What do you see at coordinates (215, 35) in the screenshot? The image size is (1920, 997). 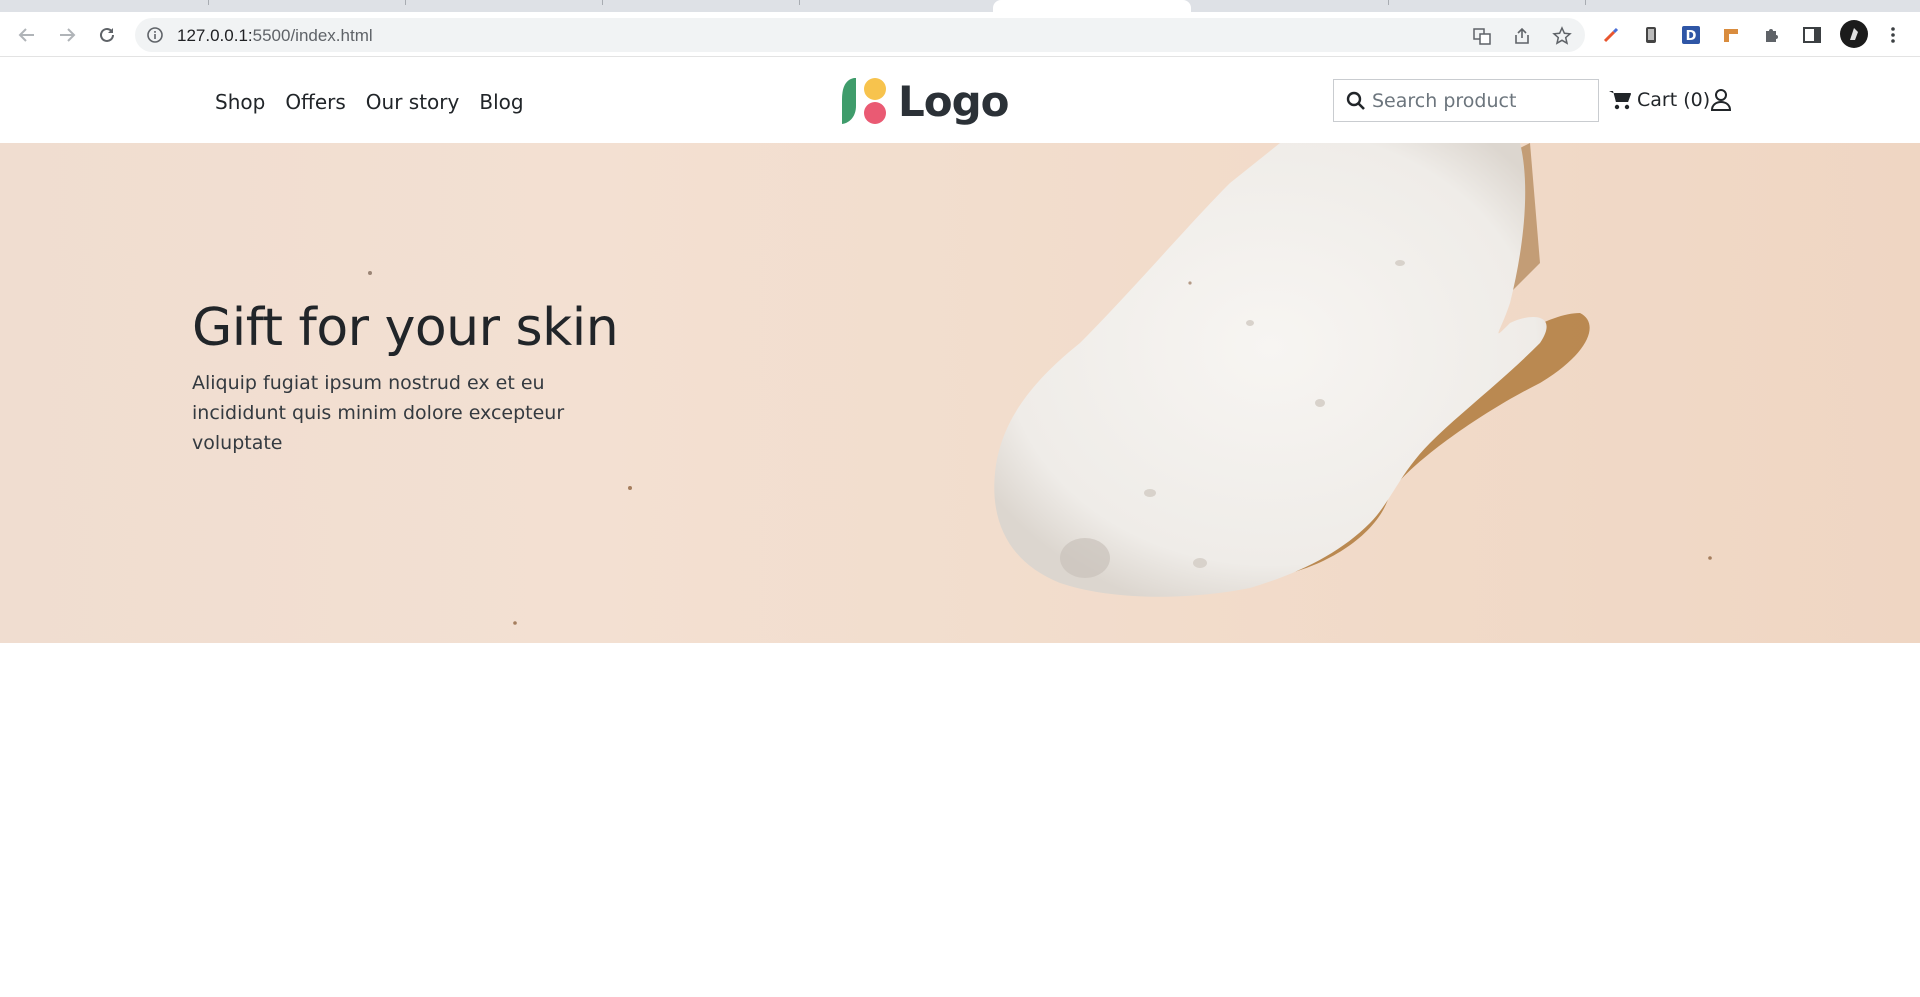 I see `url-host: 127.0.0.1:` at bounding box center [215, 35].